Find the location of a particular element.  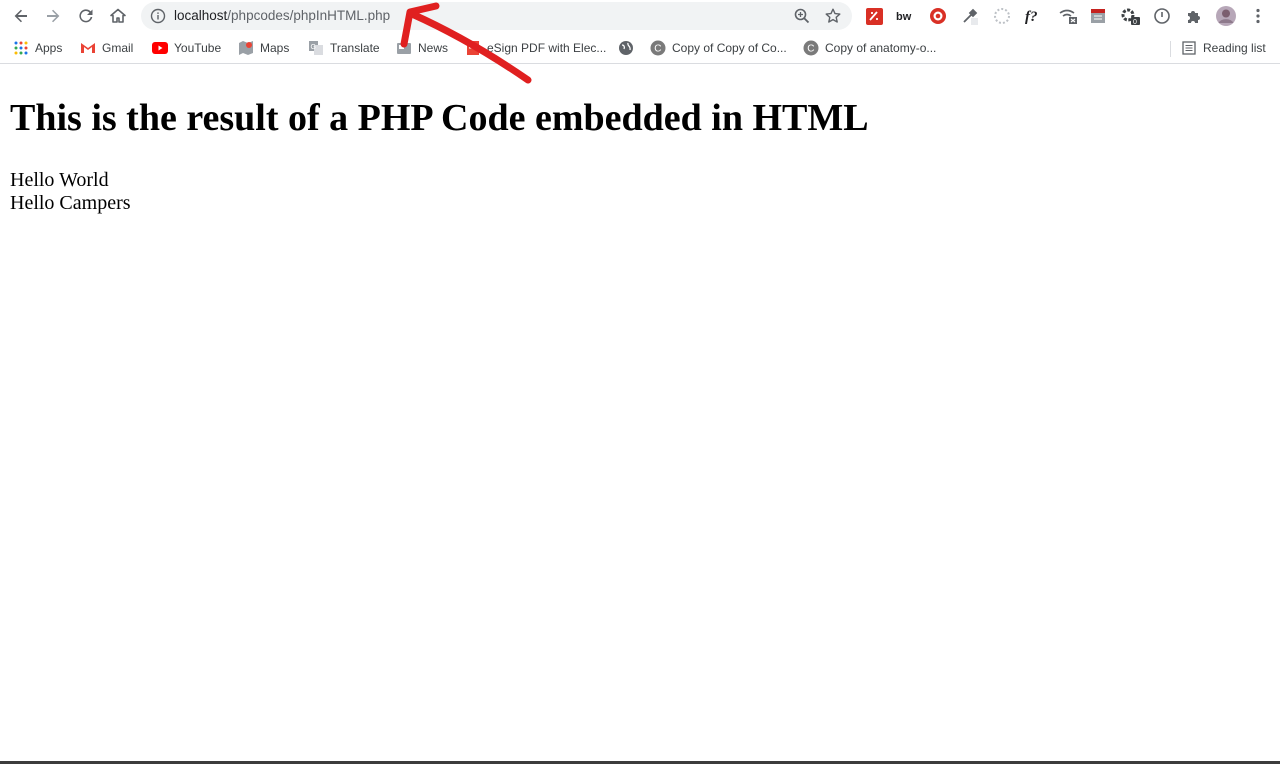

back-arrow-icon is located at coordinates (20, 16).